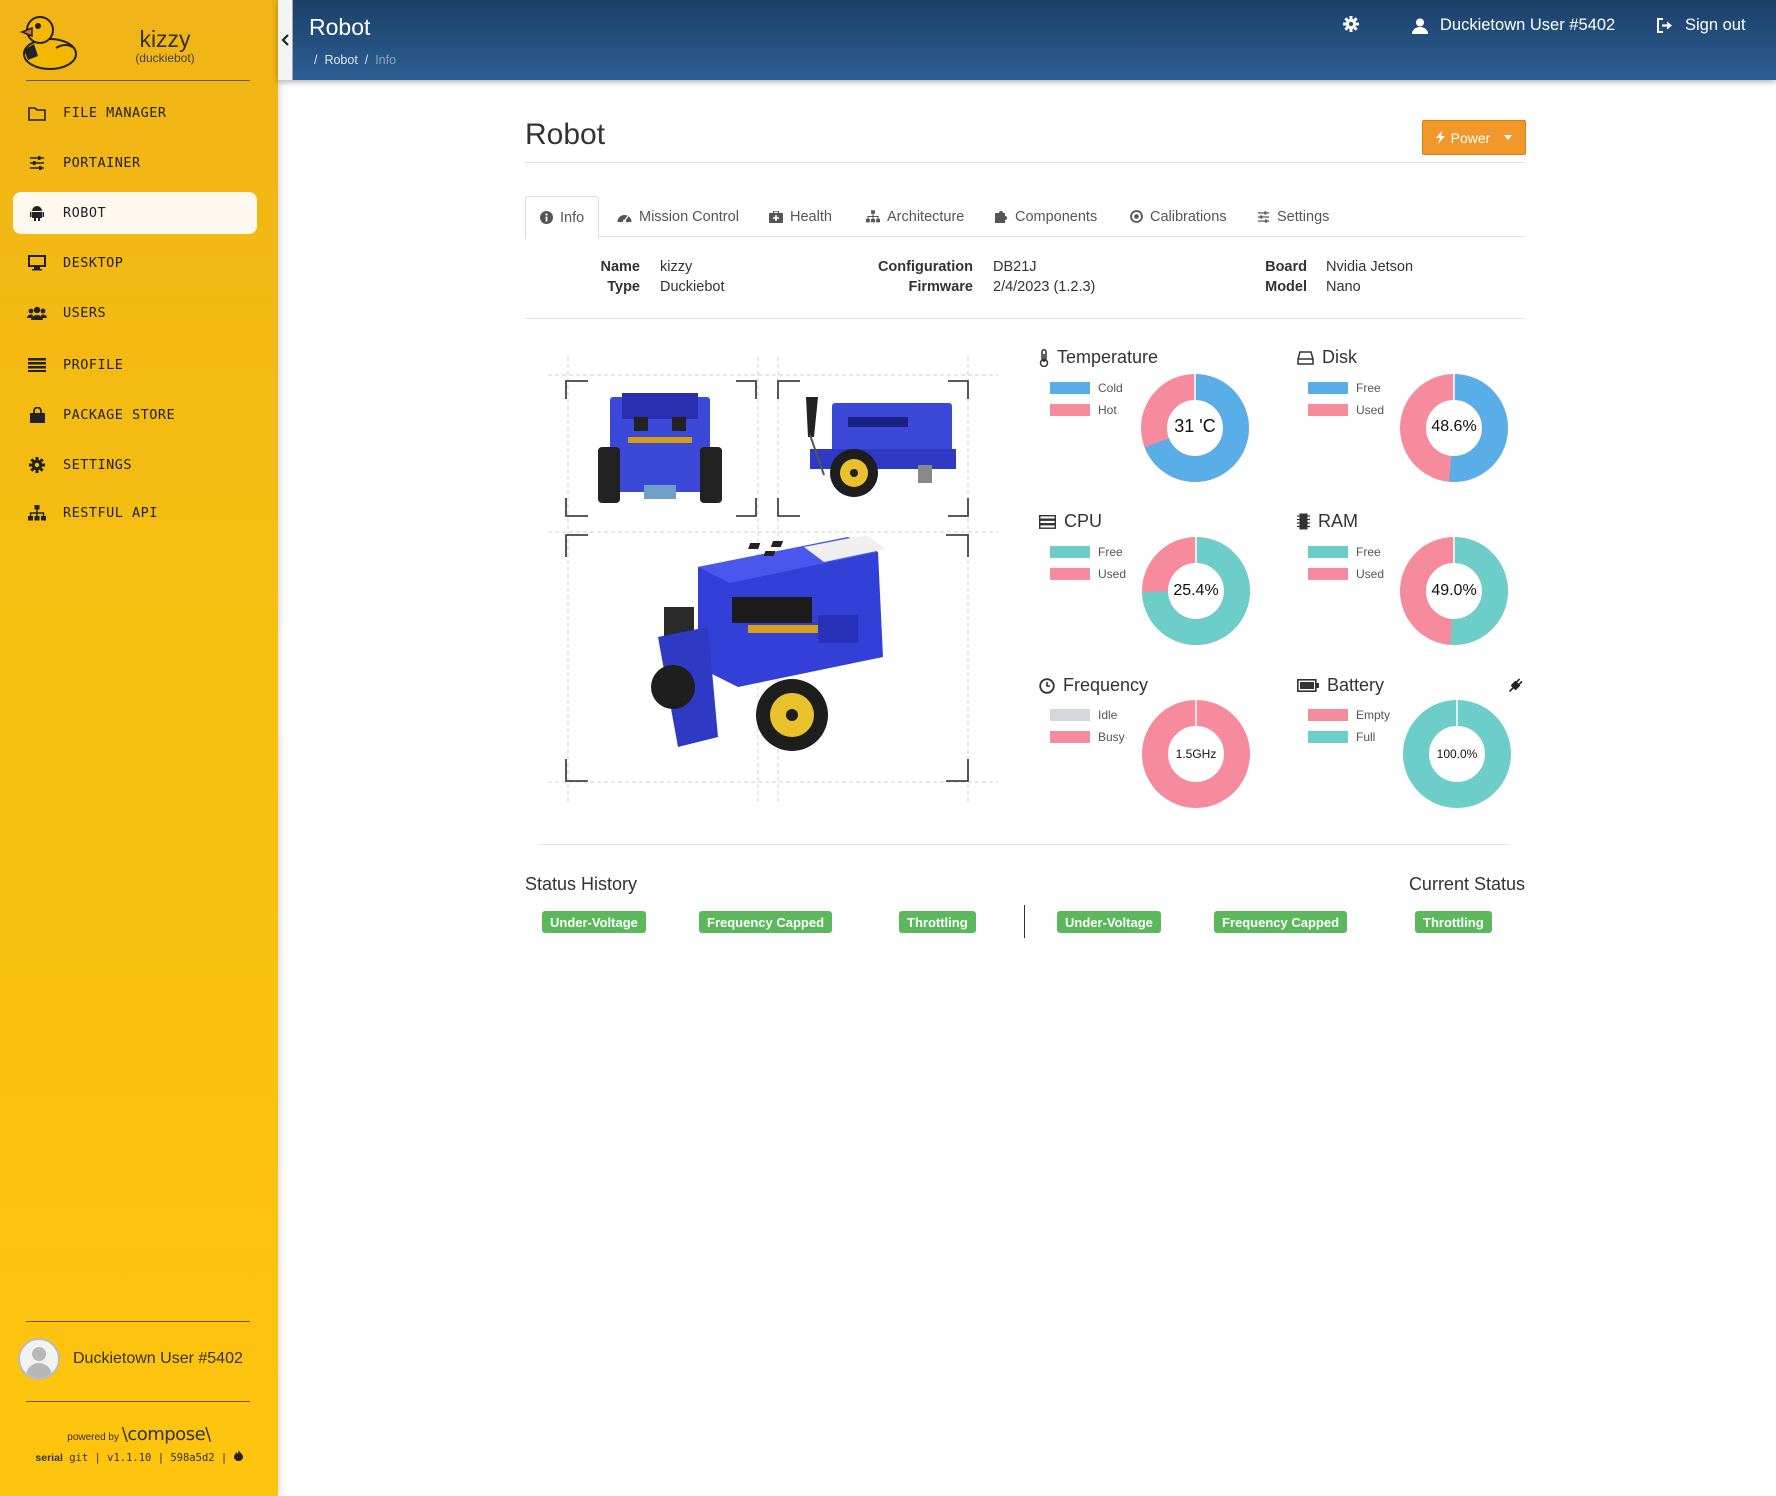  Describe the element at coordinates (1083, 715) in the screenshot. I see `frequency-legend-item: Idle` at that location.